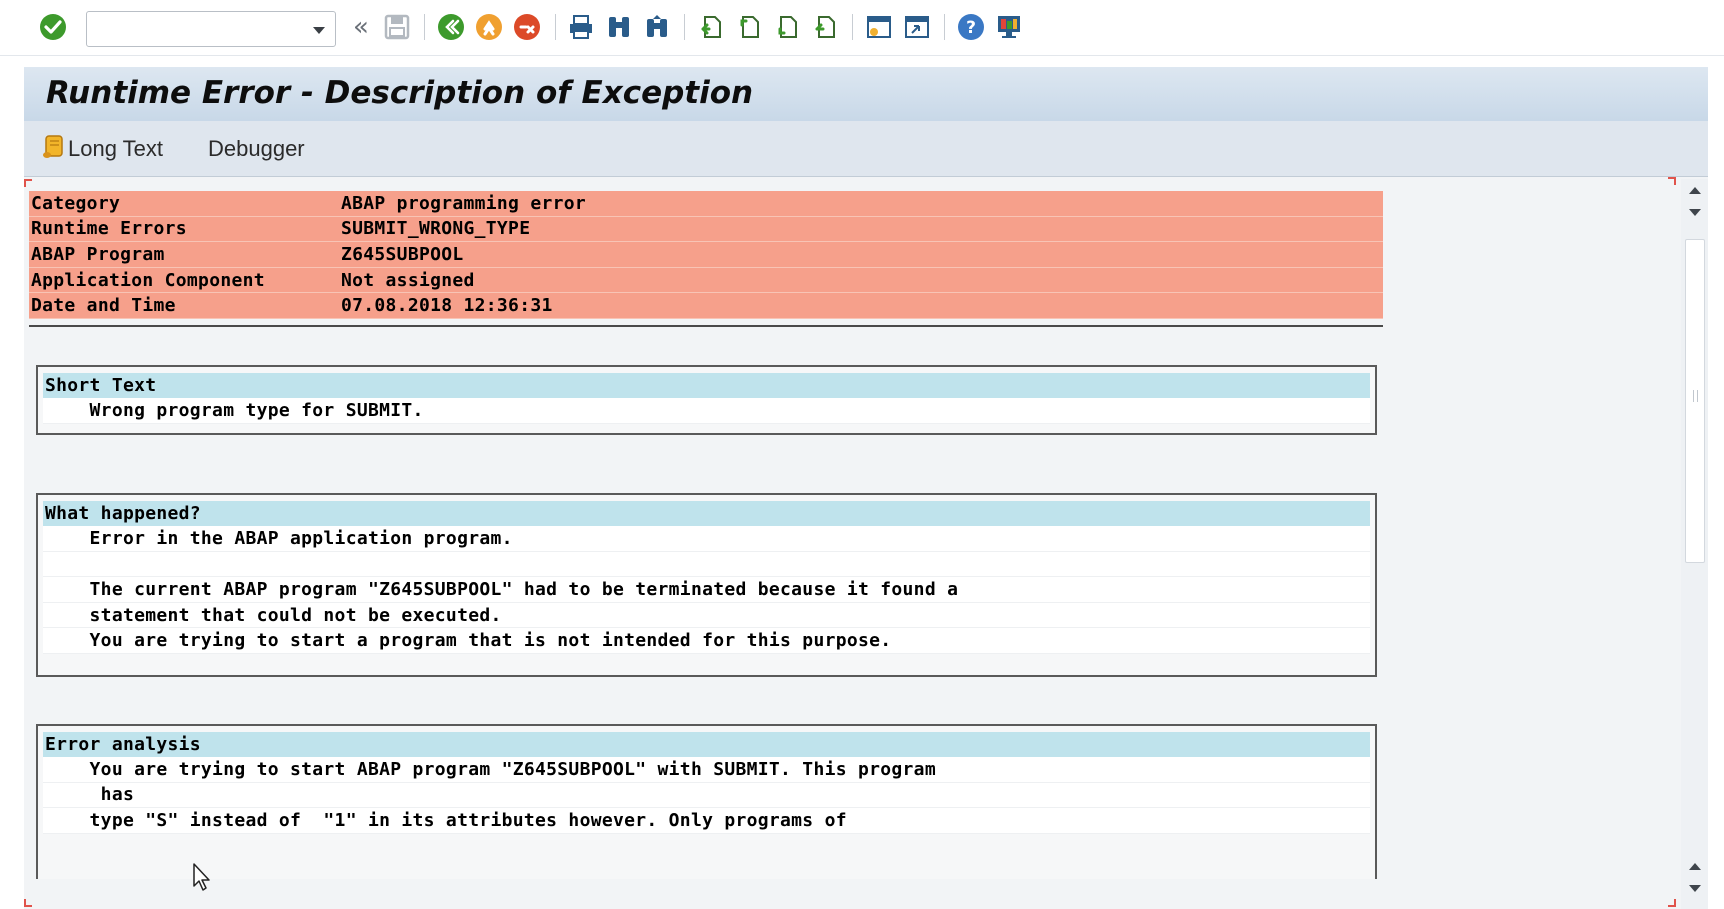  I want to click on header-row: Date and Time 07.08.2018 12:36:31, so click(706, 306).